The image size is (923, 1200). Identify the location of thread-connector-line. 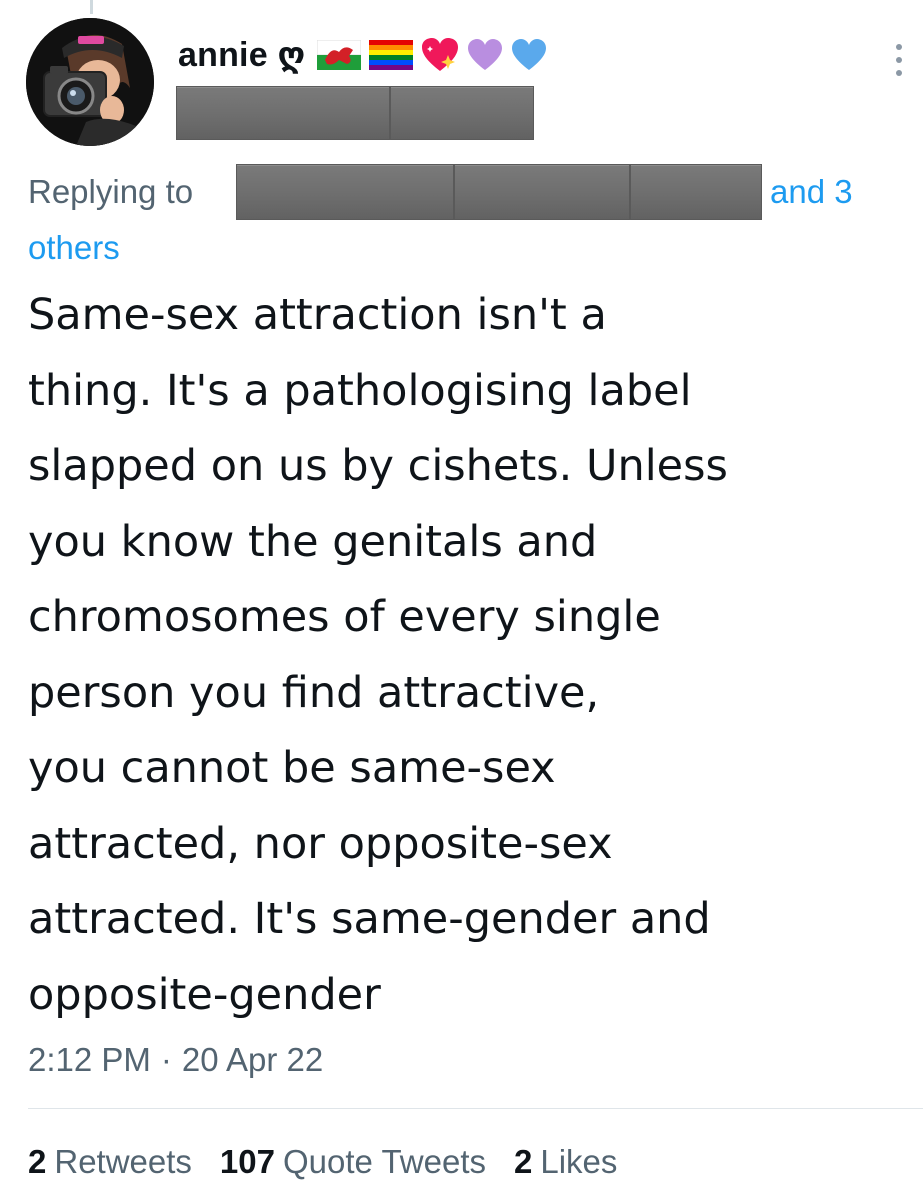
(91, 7).